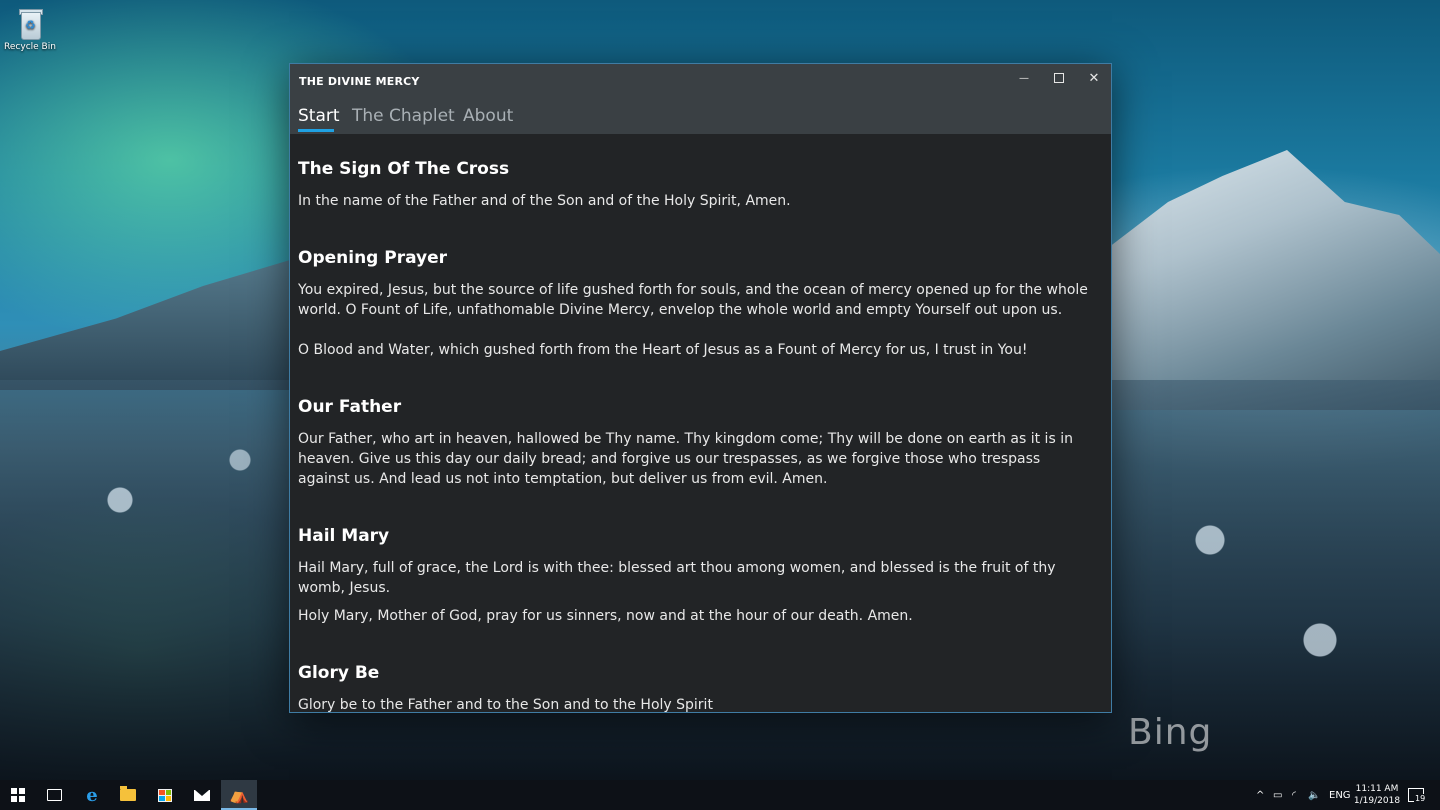  I want to click on divine-mercy-app-button: ⛺, so click(239, 795).